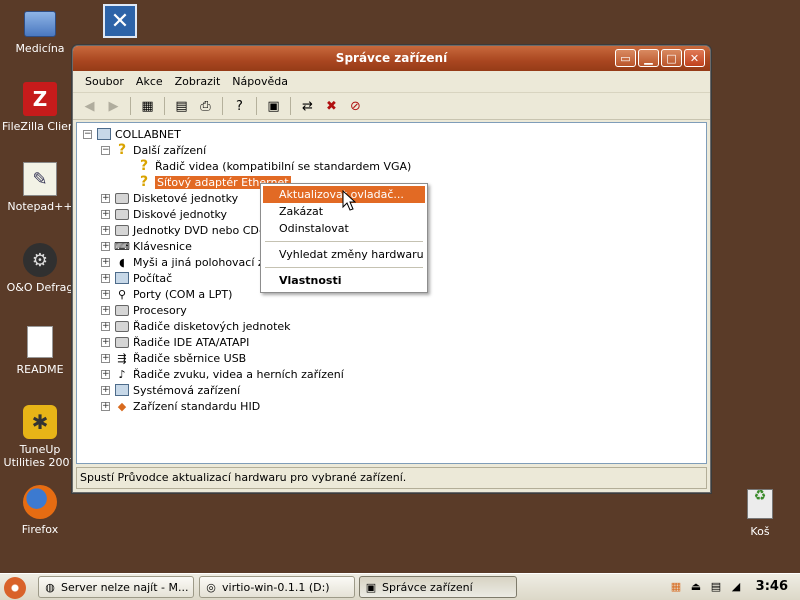 The width and height of the screenshot is (800, 600). What do you see at coordinates (736, 586) in the screenshot?
I see `tray-volume-icon: ◢` at bounding box center [736, 586].